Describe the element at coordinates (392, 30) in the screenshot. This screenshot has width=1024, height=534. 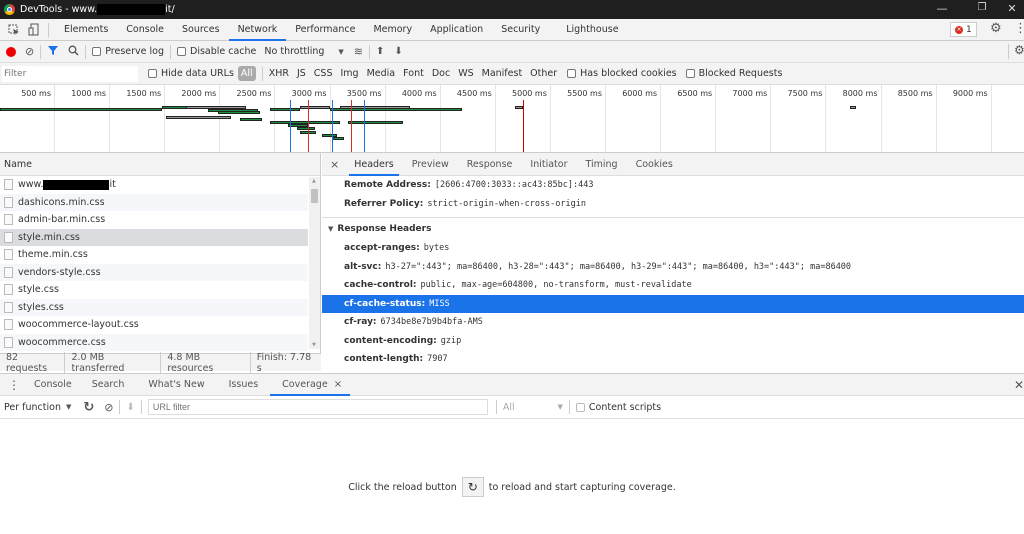
I see `tab-memory: Memory` at that location.